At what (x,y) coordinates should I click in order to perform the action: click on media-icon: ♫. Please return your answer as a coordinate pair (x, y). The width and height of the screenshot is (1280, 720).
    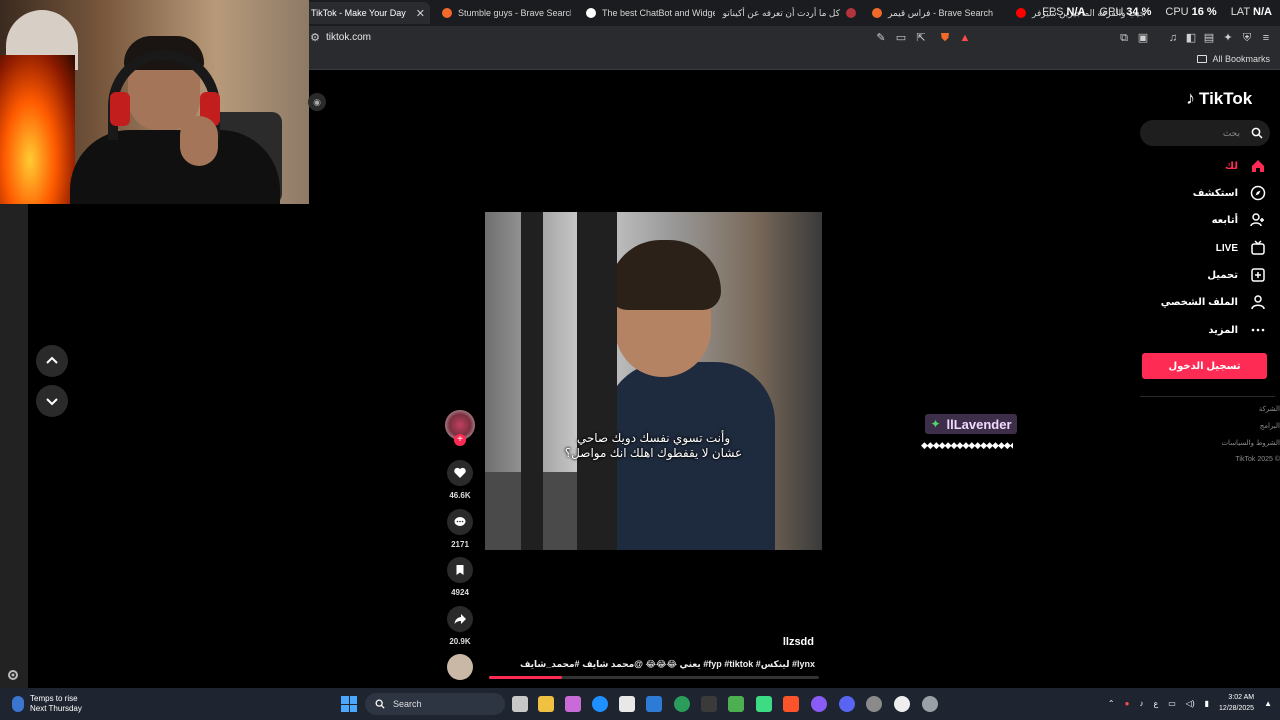
    Looking at the image, I should click on (1173, 38).